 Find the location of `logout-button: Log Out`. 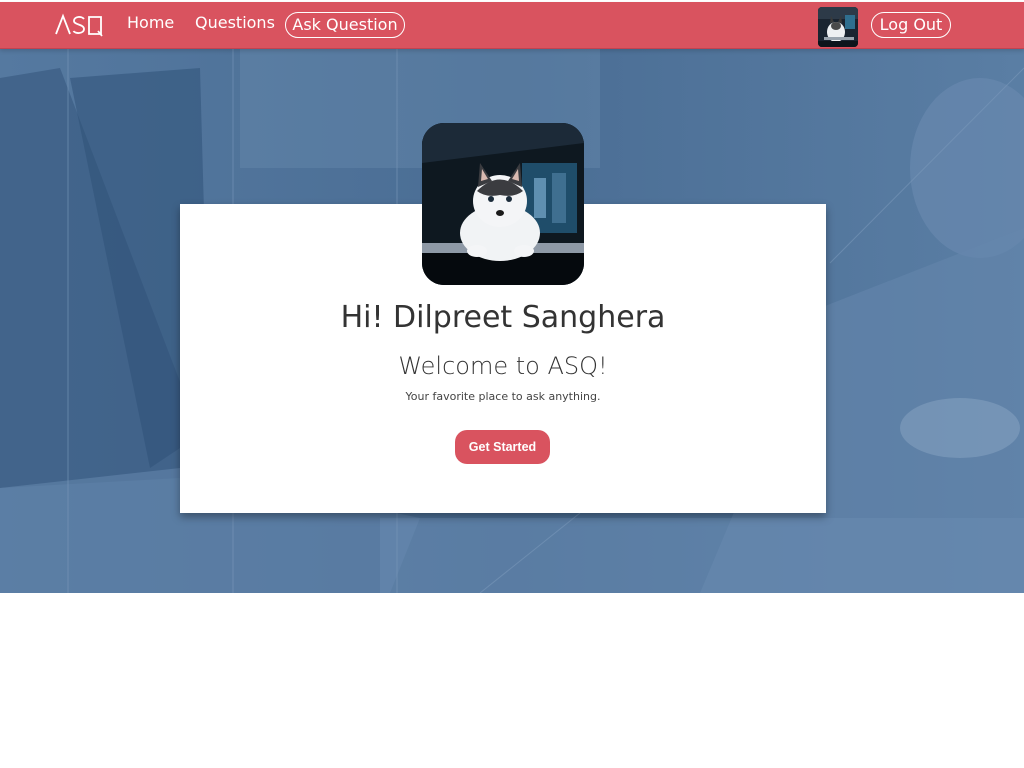

logout-button: Log Out is located at coordinates (911, 25).